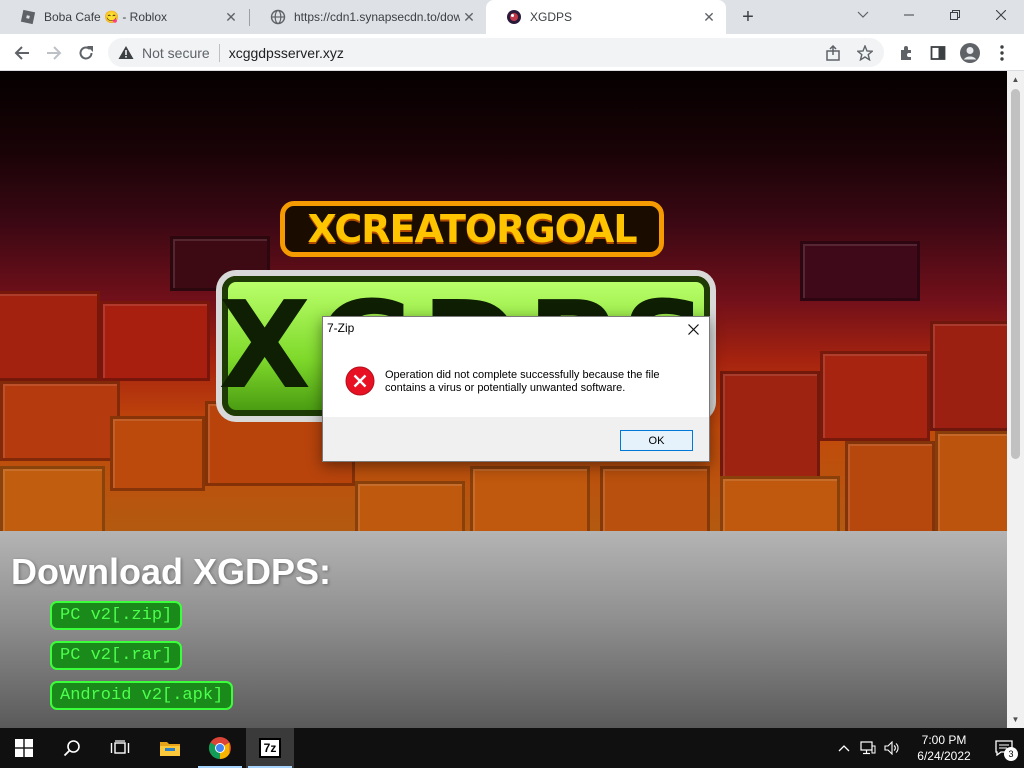  Describe the element at coordinates (868, 748) in the screenshot. I see `network-icon` at that location.